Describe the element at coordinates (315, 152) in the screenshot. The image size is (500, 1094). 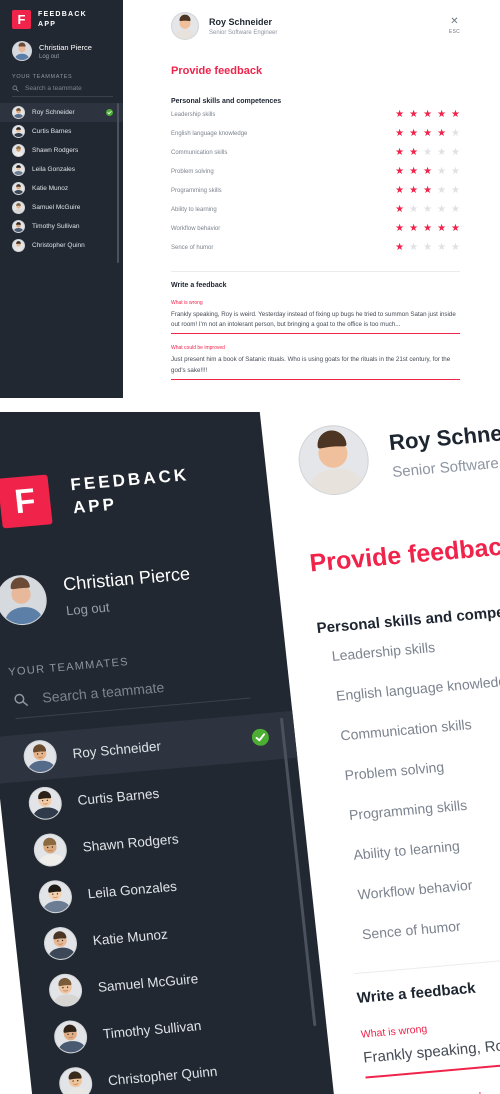
I see `skill-row: Communication skills ★ ★ ★ ★ ★` at that location.